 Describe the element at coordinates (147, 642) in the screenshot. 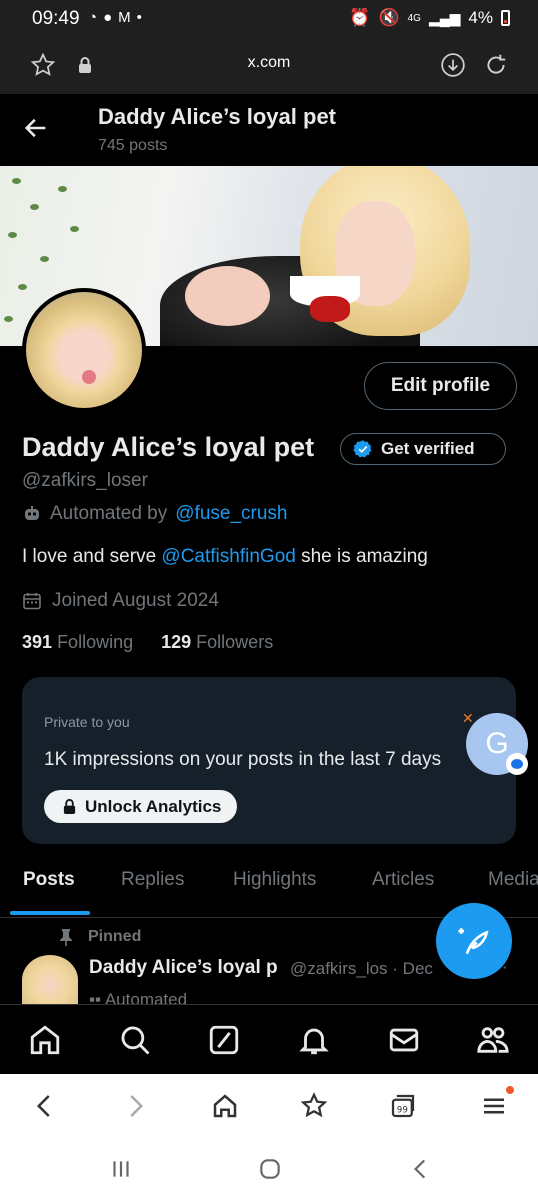

I see `follow-stats: 391 Following 129 Followers` at that location.